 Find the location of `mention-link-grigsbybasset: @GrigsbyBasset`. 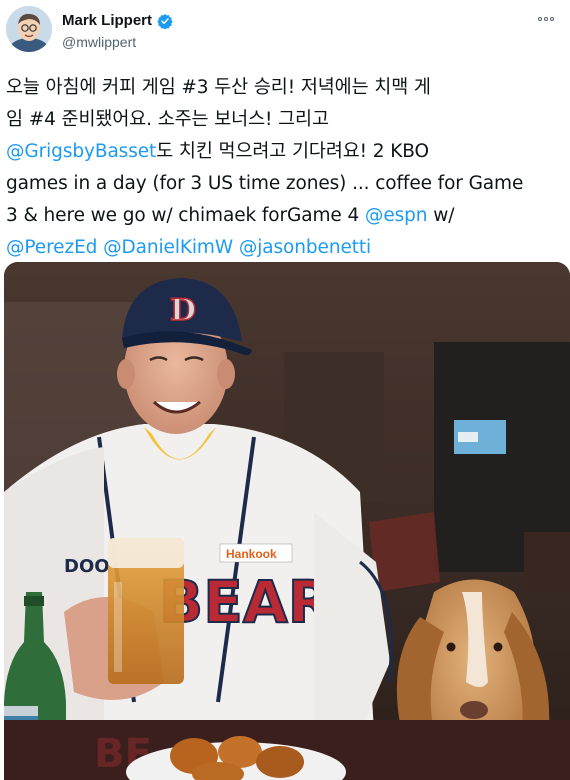

mention-link-grigsbybasset: @GrigsbyBasset is located at coordinates (81, 151).